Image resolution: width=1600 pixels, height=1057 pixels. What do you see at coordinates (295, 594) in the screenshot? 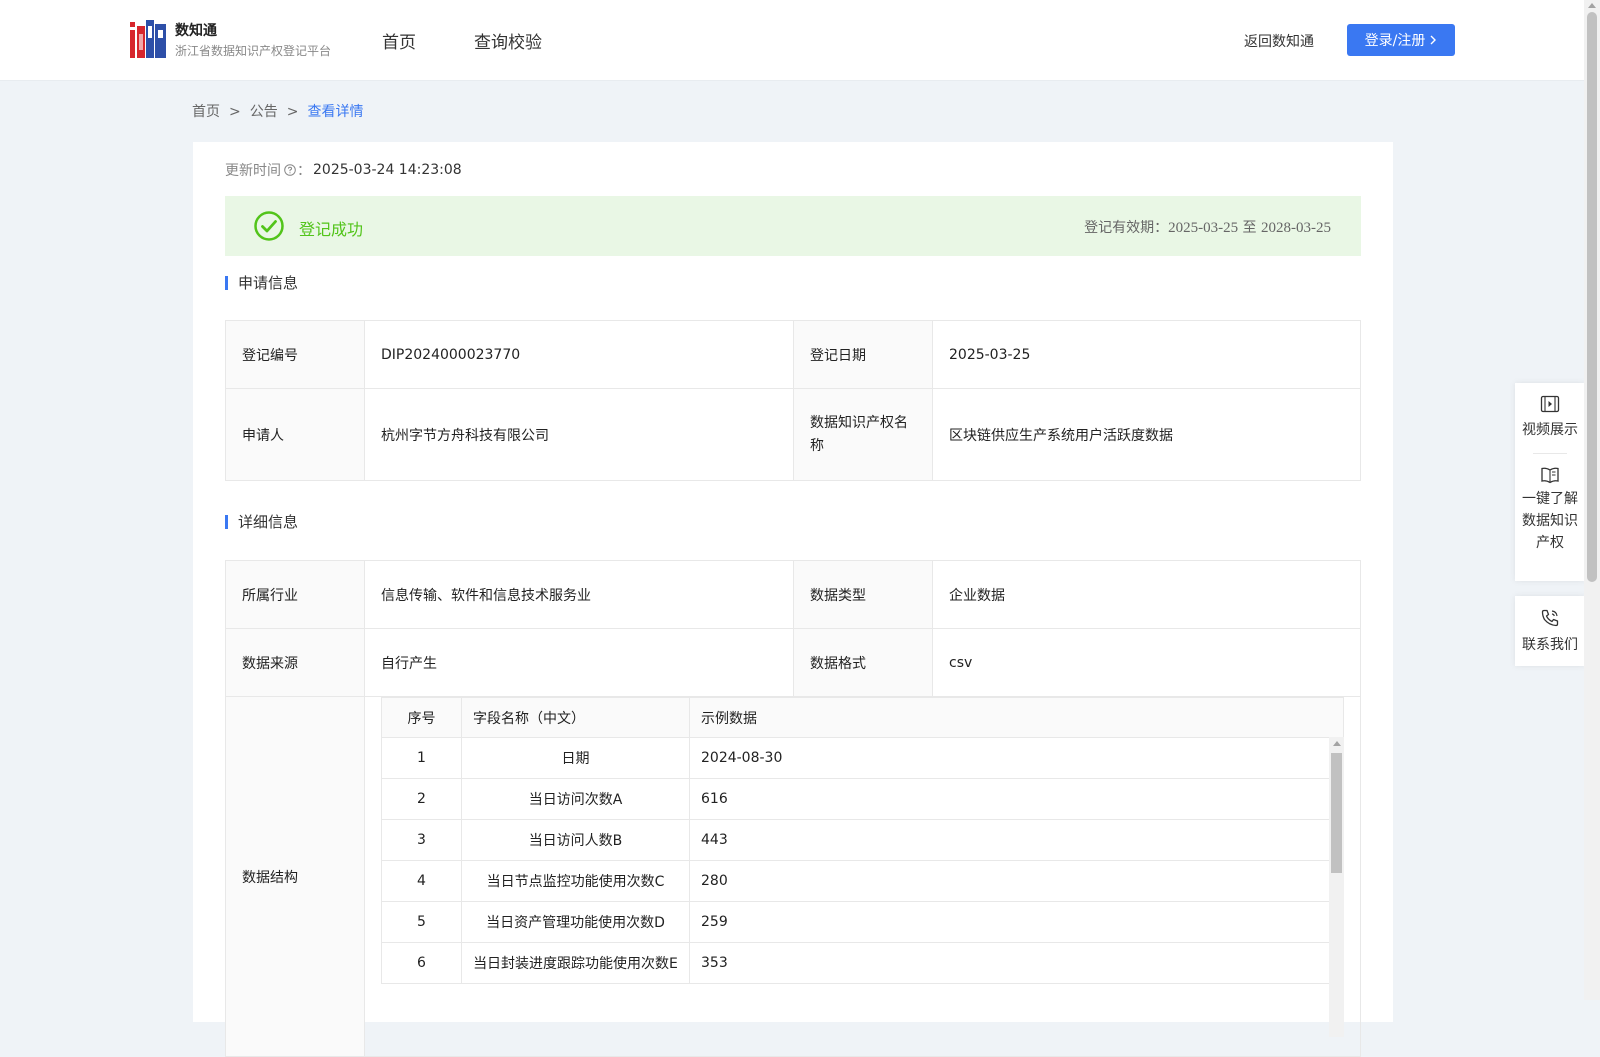
I see `label-industry: 所属行业` at bounding box center [295, 594].